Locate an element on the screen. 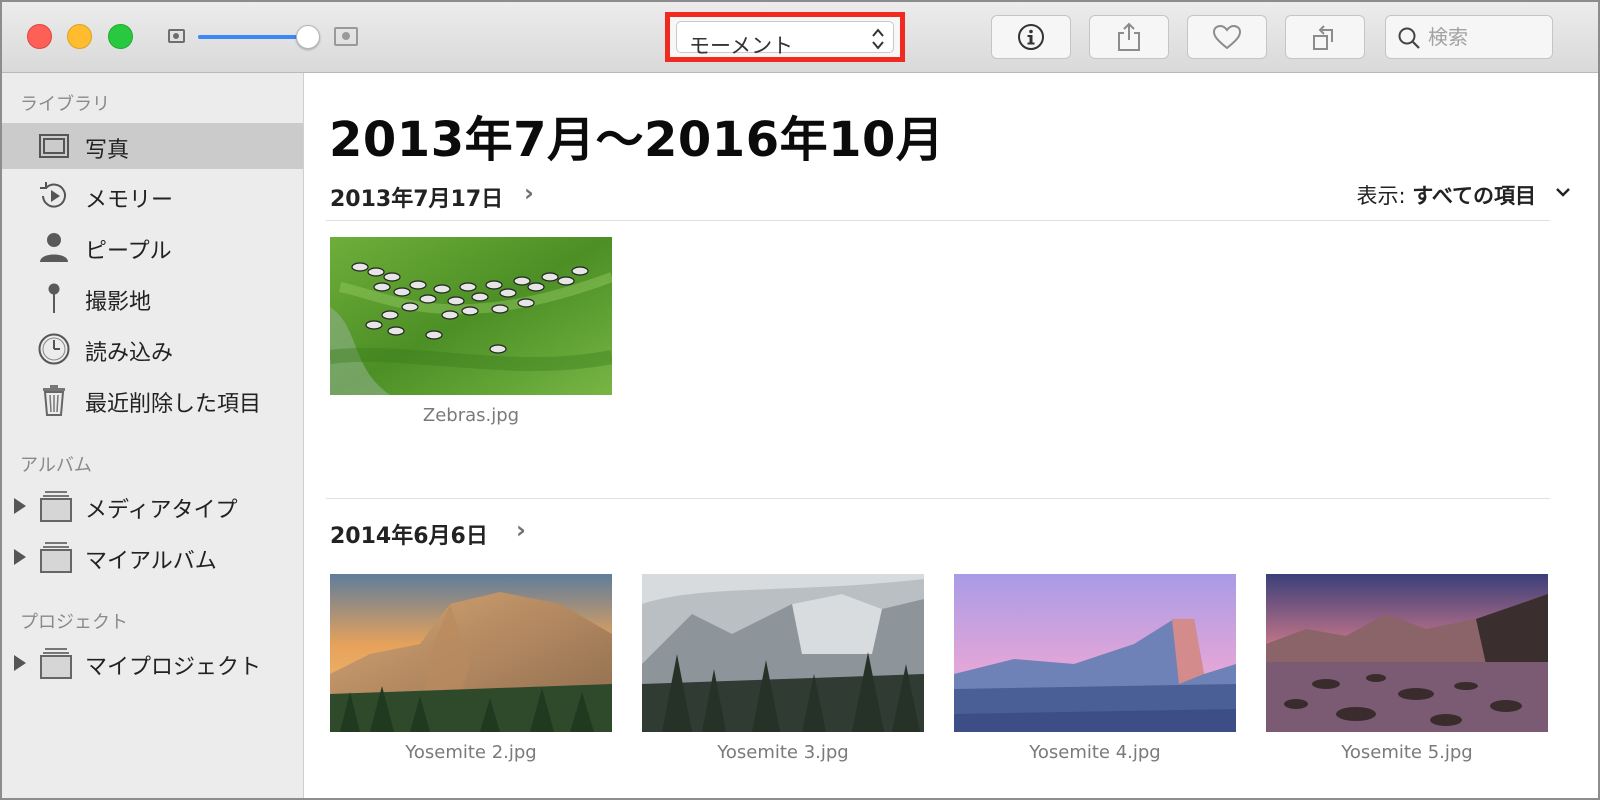 The height and width of the screenshot is (800, 1600). sidebar-item-label: マイプロジェクト is located at coordinates (173, 667).